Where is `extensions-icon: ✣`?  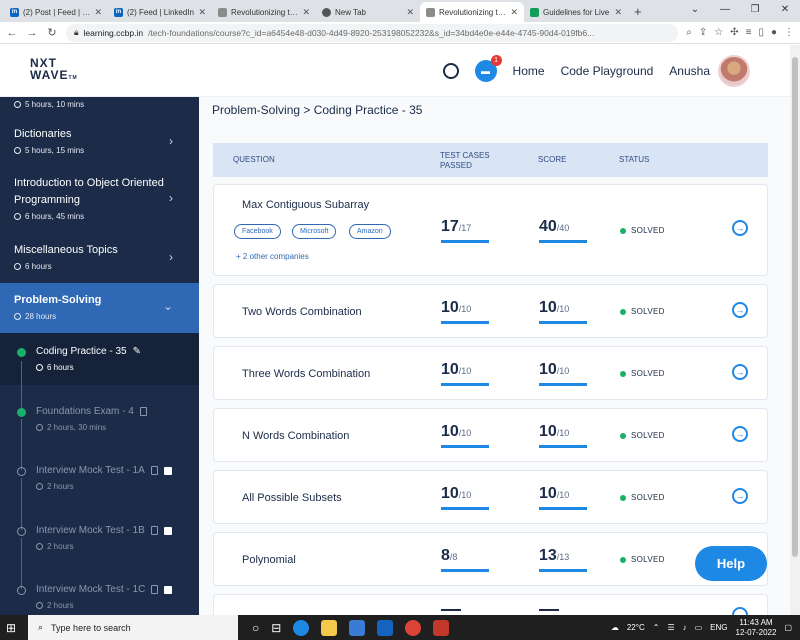
extensions-icon: ✣ is located at coordinates (734, 32).